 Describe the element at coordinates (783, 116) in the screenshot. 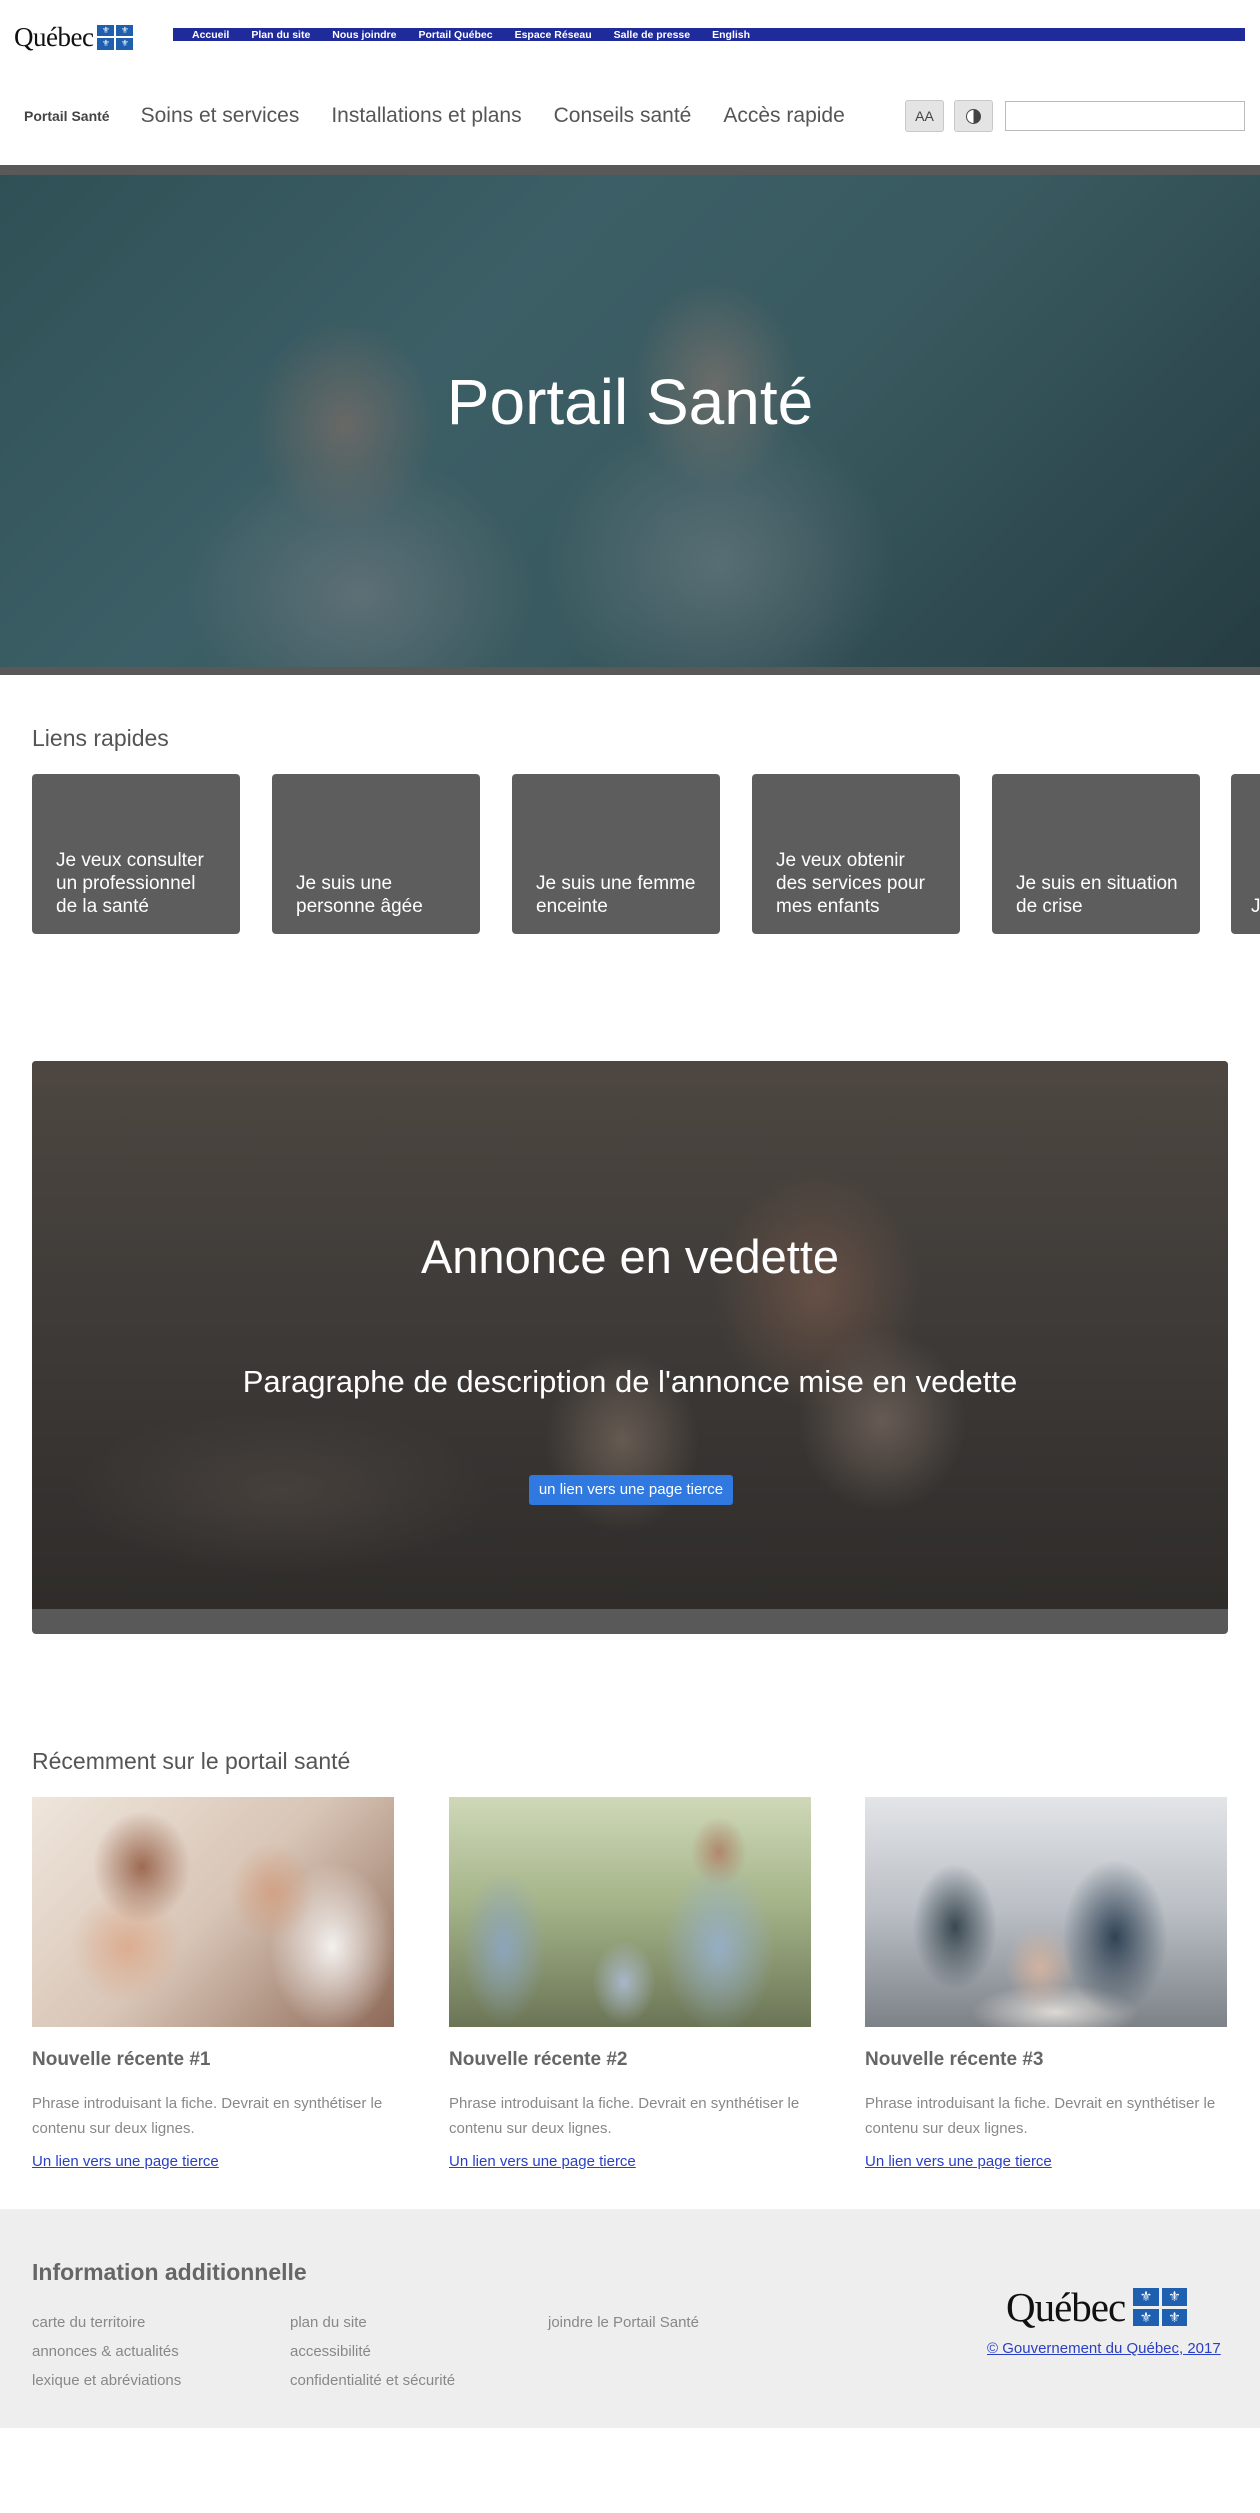

I see `nav-acces-rapide: Accès rapide` at that location.